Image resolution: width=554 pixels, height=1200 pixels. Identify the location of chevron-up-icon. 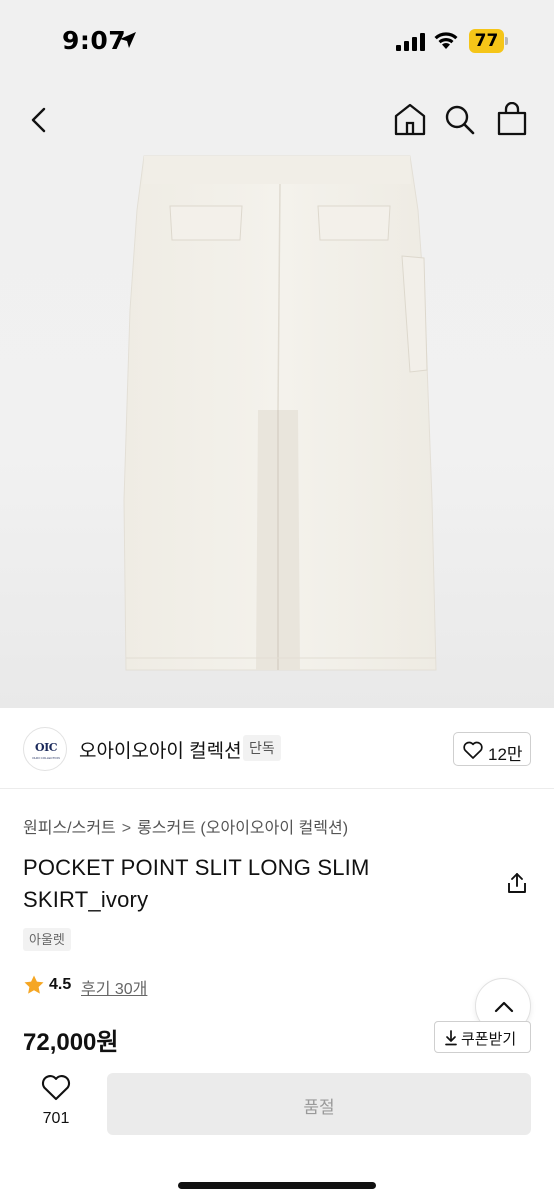
(504, 1007).